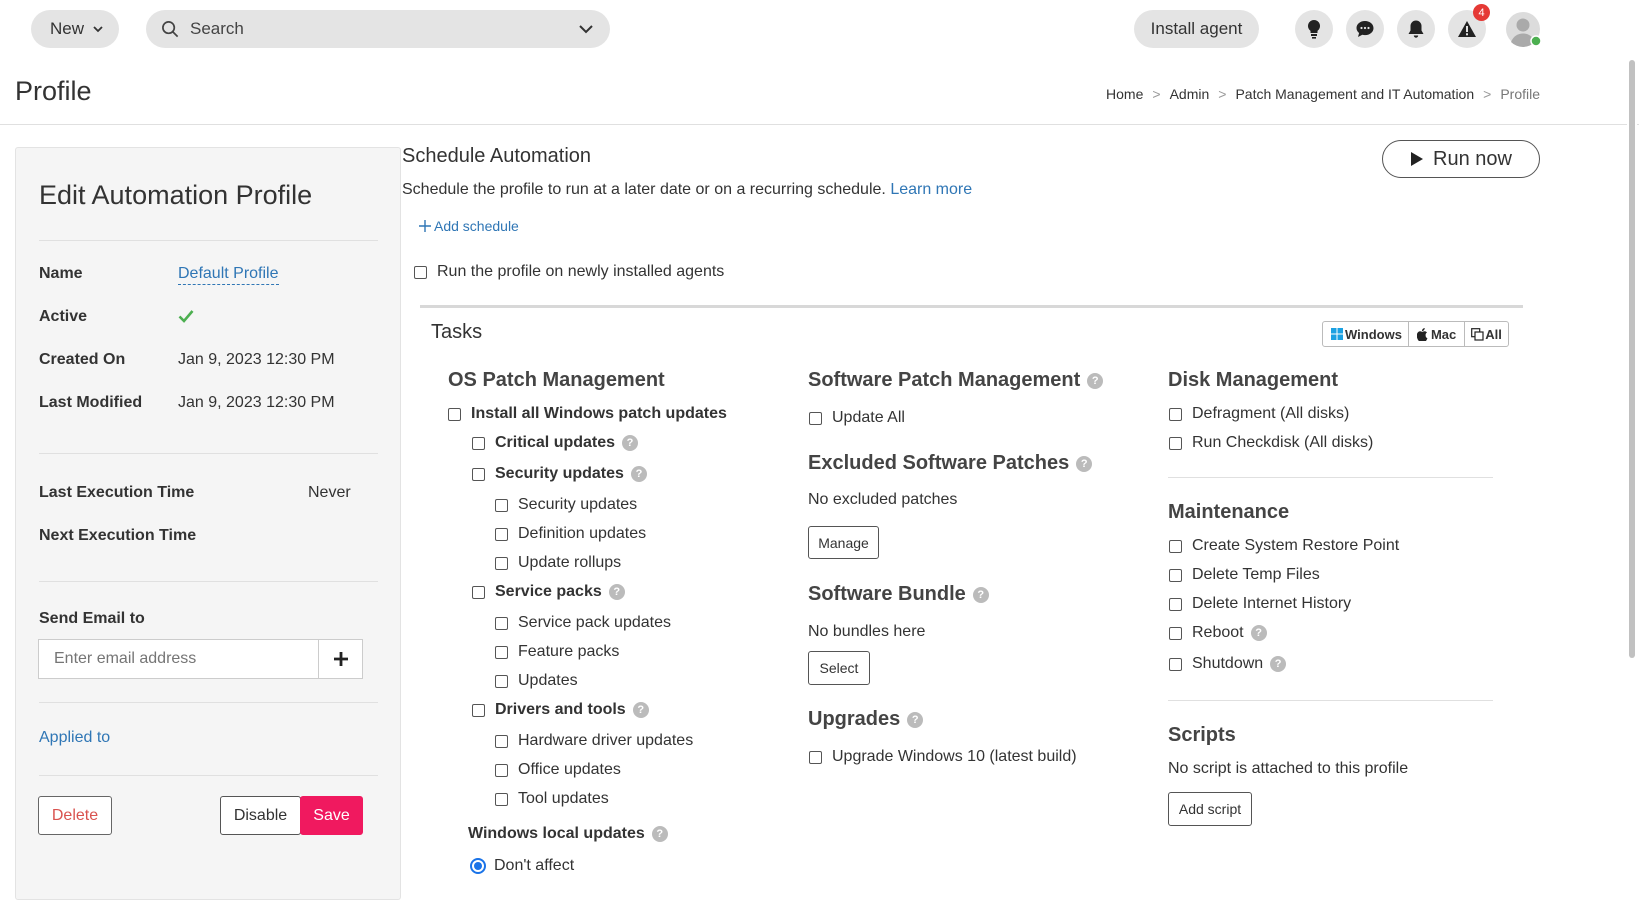 This screenshot has height=918, width=1639. What do you see at coordinates (1244, 575) in the screenshot?
I see `delete-temp-checkbox: Delete Temp Files` at bounding box center [1244, 575].